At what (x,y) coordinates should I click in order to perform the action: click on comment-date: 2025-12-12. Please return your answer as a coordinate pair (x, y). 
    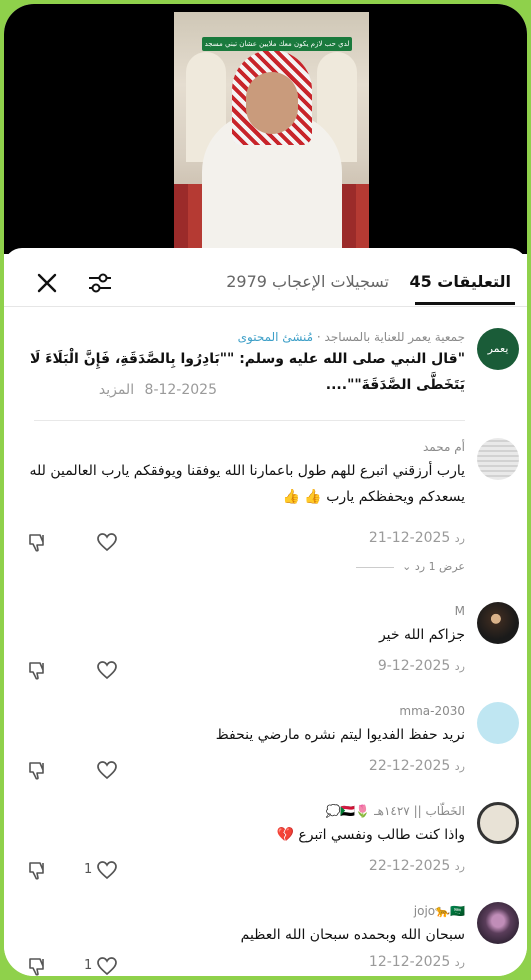
    Looking at the image, I should click on (409, 962).